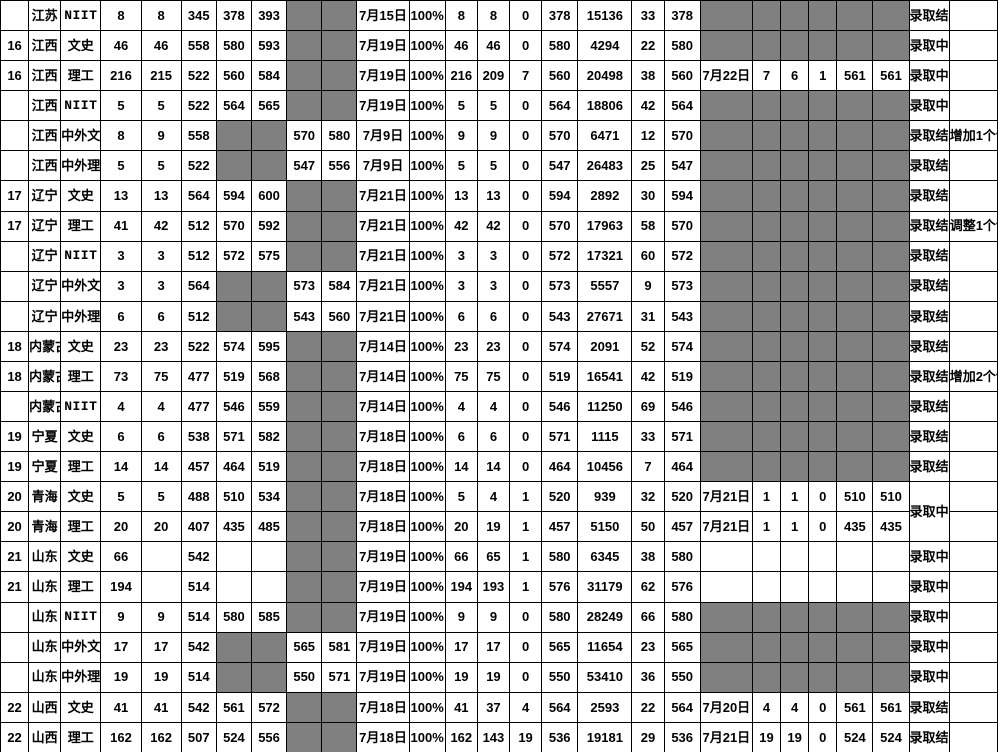 This screenshot has height=752, width=998. Describe the element at coordinates (560, 256) in the screenshot. I see `cell-line1: 572` at that location.